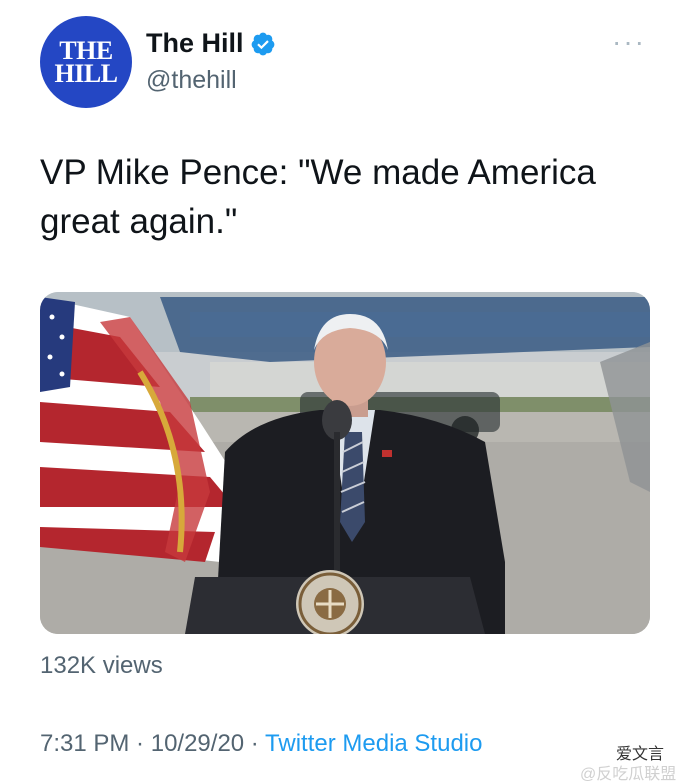 This screenshot has height=783, width=690. I want to click on author-name-row: The Hill, so click(211, 43).